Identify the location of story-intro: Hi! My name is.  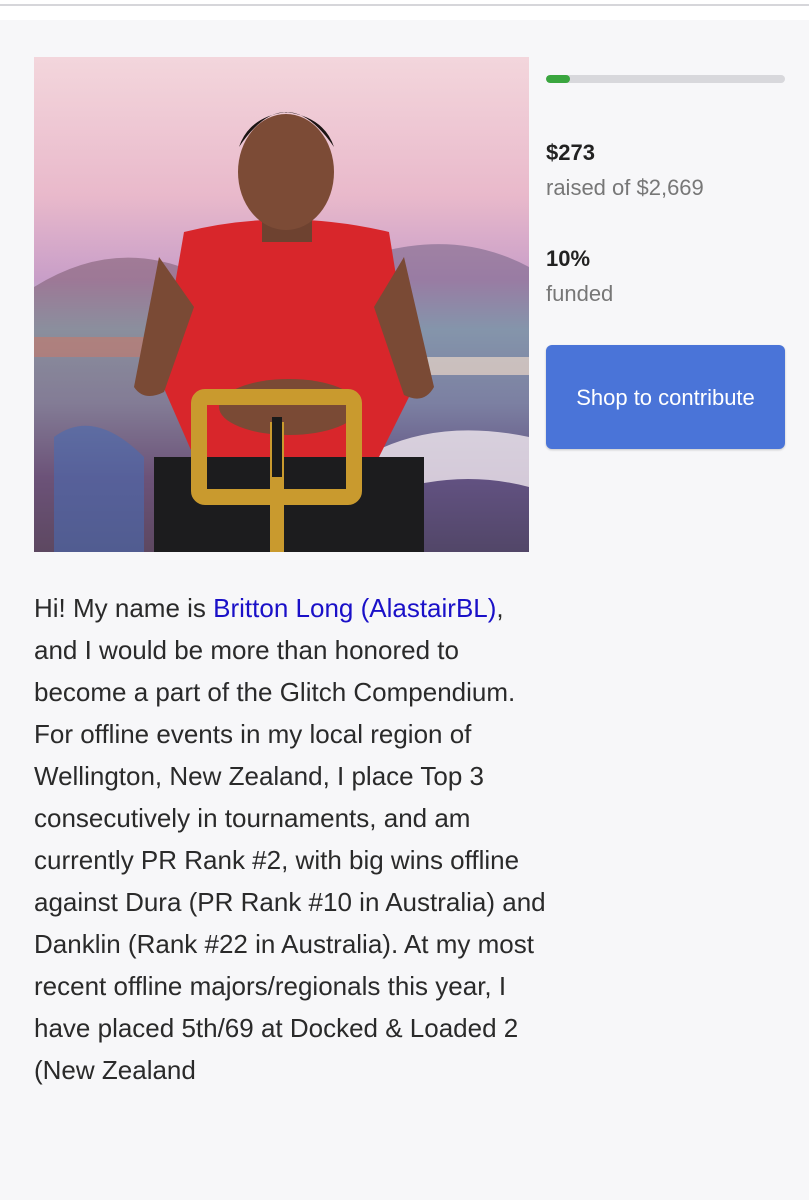
(124, 608).